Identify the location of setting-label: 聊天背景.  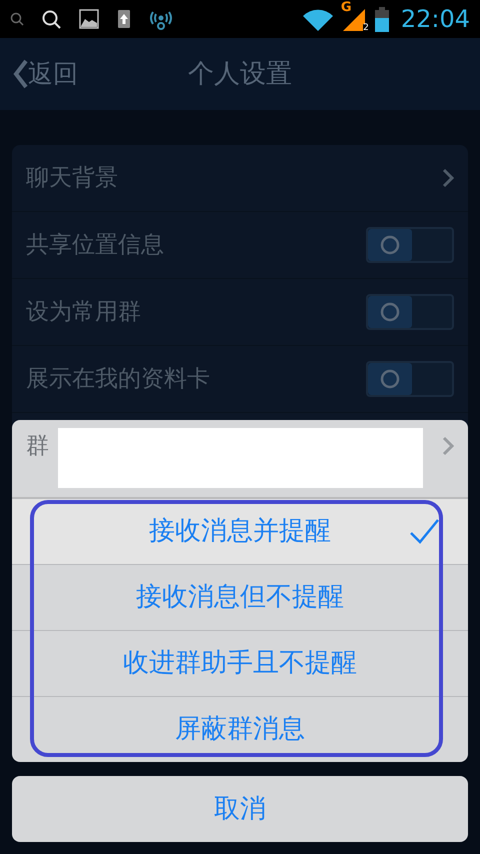
(72, 178).